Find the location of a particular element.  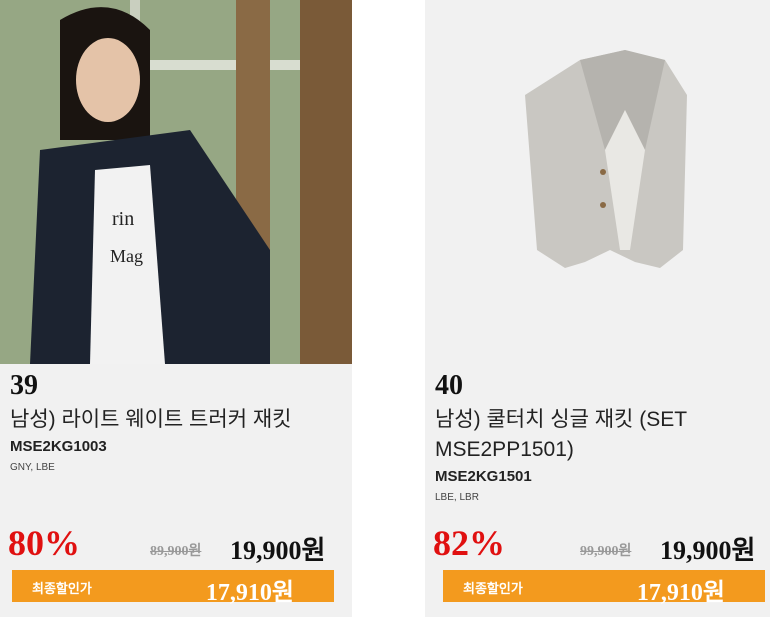

product-name: 남성) 쿨터치 싱글 재킷 (SET MSE2PP1501) is located at coordinates (600, 435).